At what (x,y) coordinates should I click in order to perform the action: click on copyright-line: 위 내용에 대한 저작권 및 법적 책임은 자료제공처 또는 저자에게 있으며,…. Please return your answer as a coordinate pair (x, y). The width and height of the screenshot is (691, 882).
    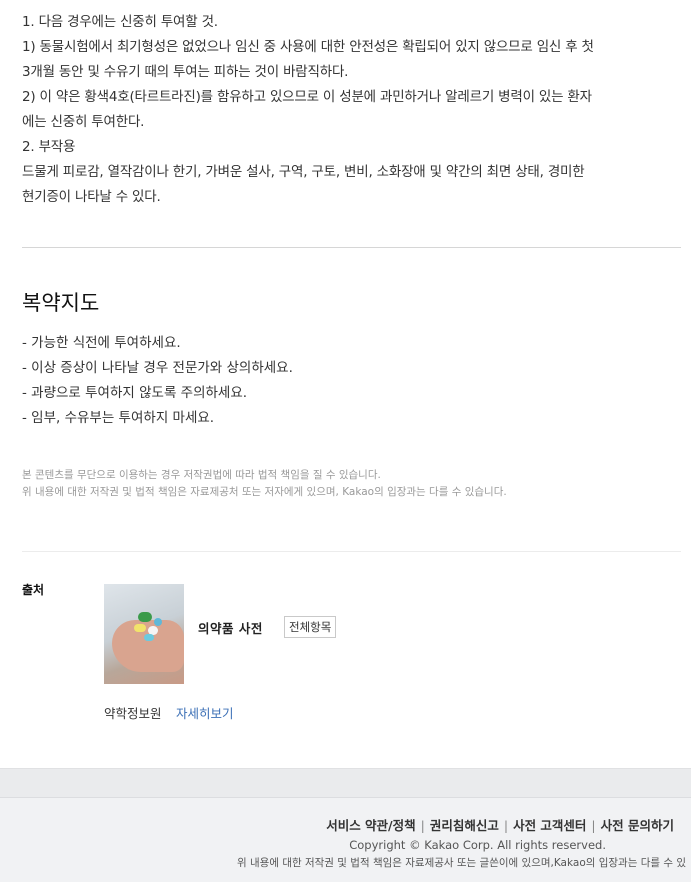
    Looking at the image, I should click on (264, 492).